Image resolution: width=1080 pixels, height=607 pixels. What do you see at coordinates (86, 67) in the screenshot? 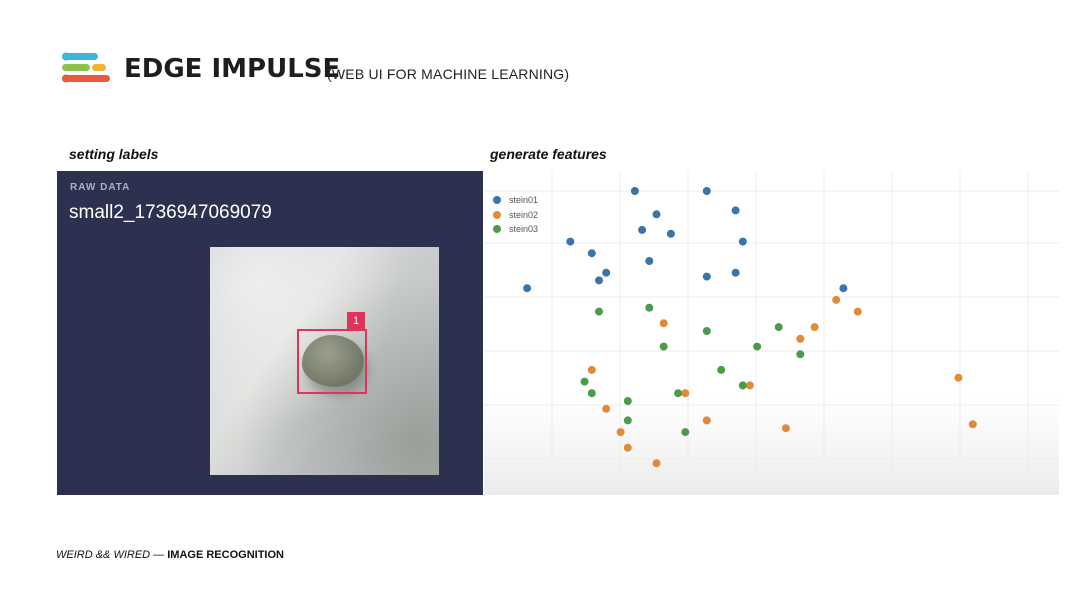
I see `edge-impulse-logo-icon` at bounding box center [86, 67].